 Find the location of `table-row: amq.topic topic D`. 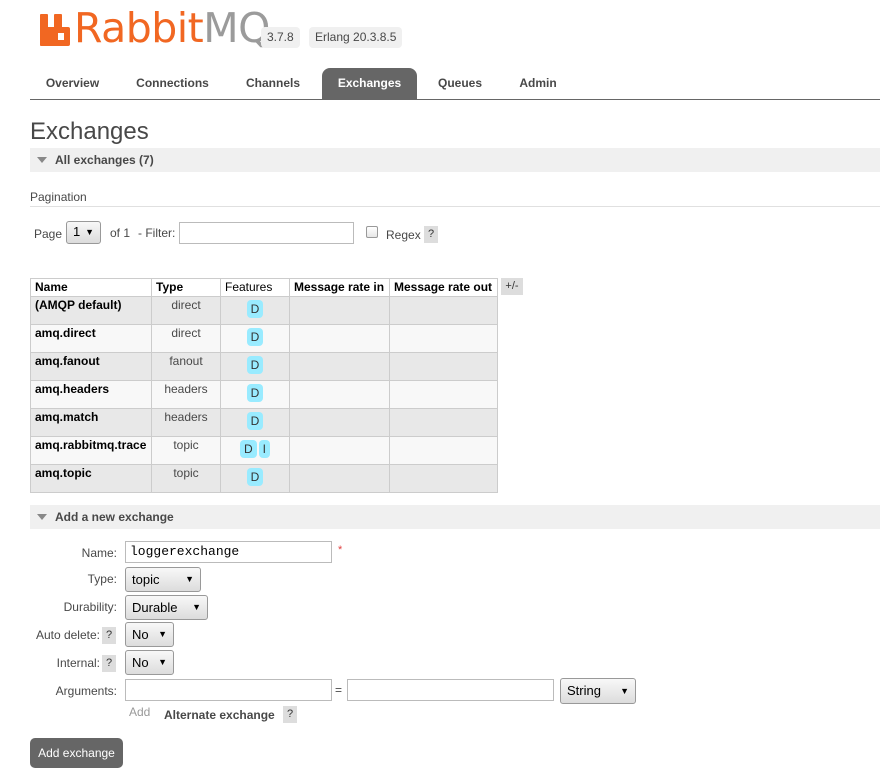

table-row: amq.topic topic D is located at coordinates (264, 478).